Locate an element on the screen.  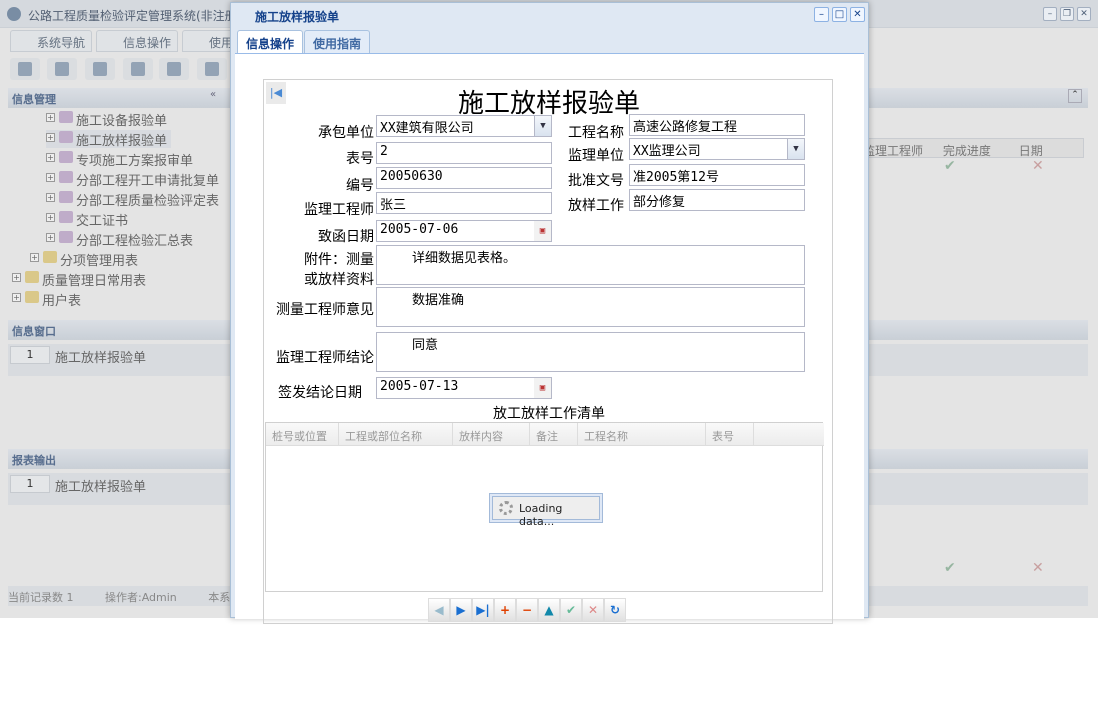
bg-header-date: 日期 is located at coordinates (1030, 151).